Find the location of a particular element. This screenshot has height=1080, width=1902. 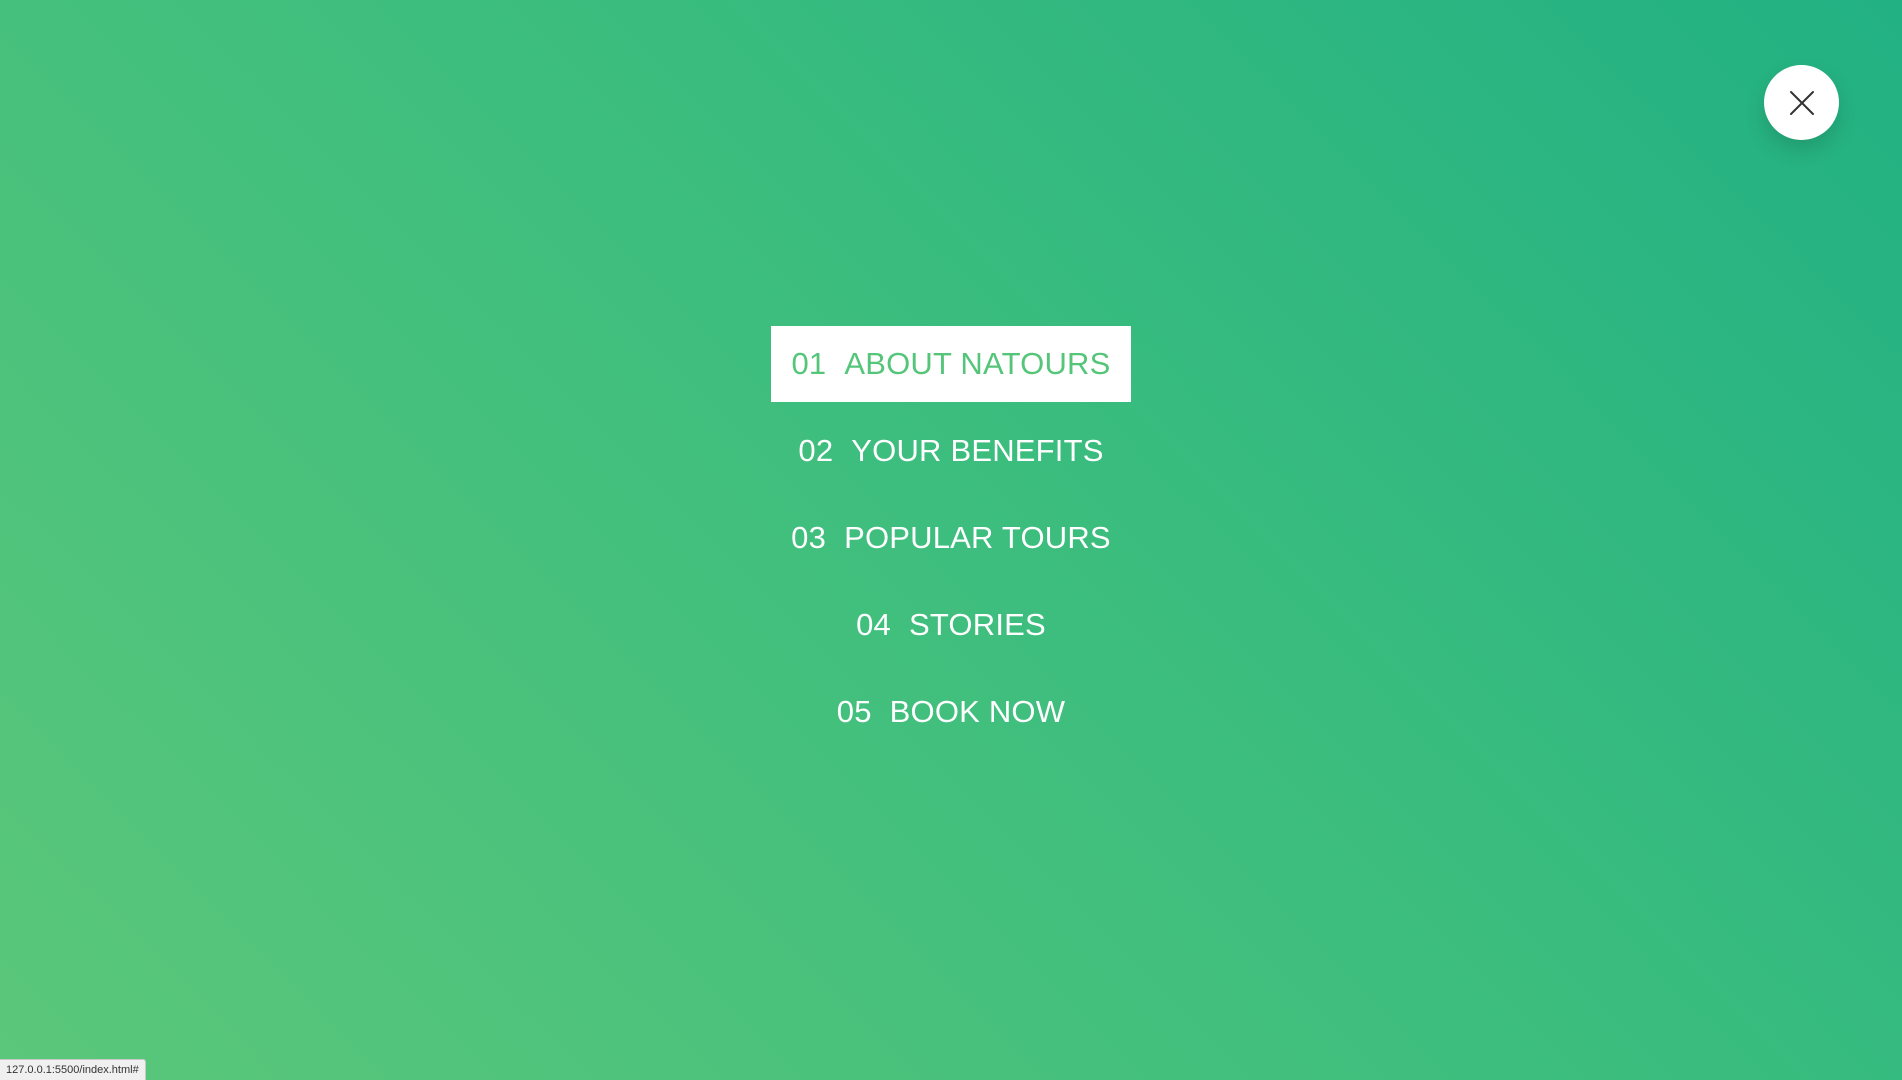

nav-item: 03 POPULAR TOURS is located at coordinates (951, 543).